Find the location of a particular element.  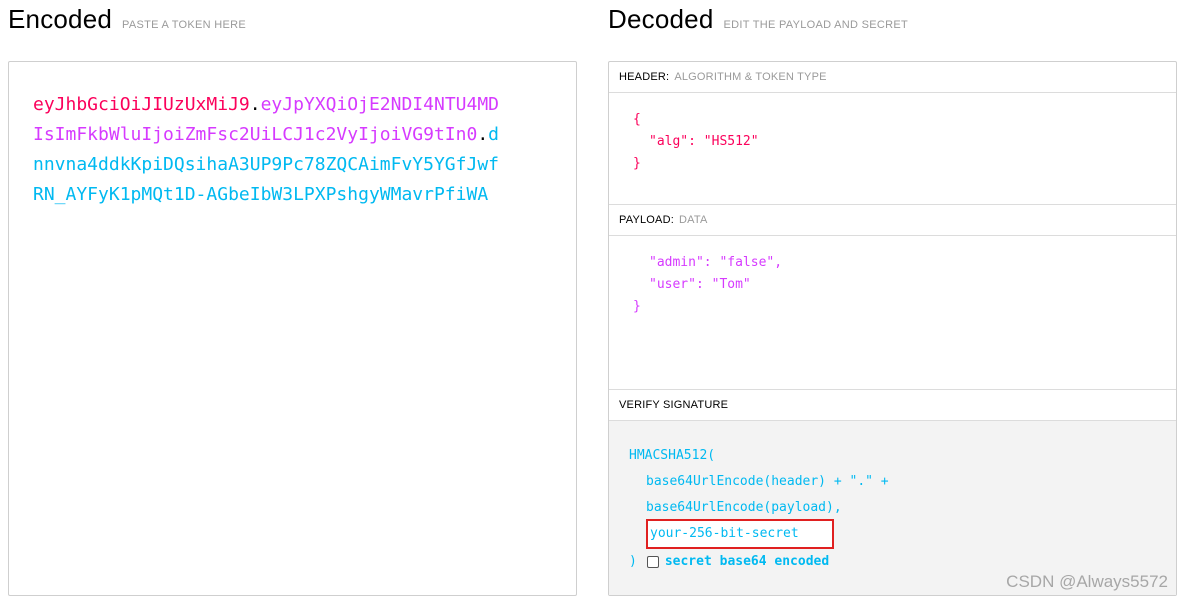

payload-section-title: PAYLOAD: DATA is located at coordinates (892, 220).